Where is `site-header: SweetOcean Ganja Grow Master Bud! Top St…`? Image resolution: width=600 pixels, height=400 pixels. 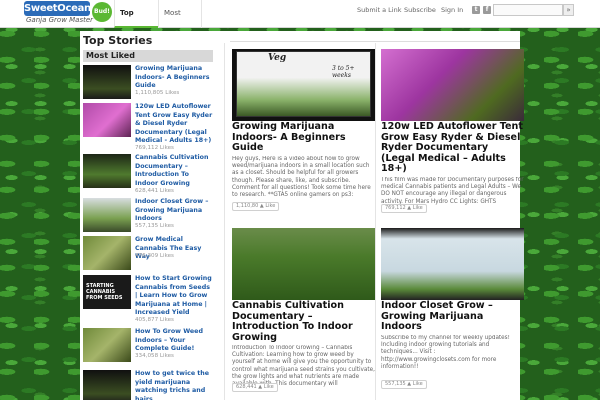 site-header: SweetOcean Ganja Grow Master Bud! Top St… is located at coordinates (300, 21).